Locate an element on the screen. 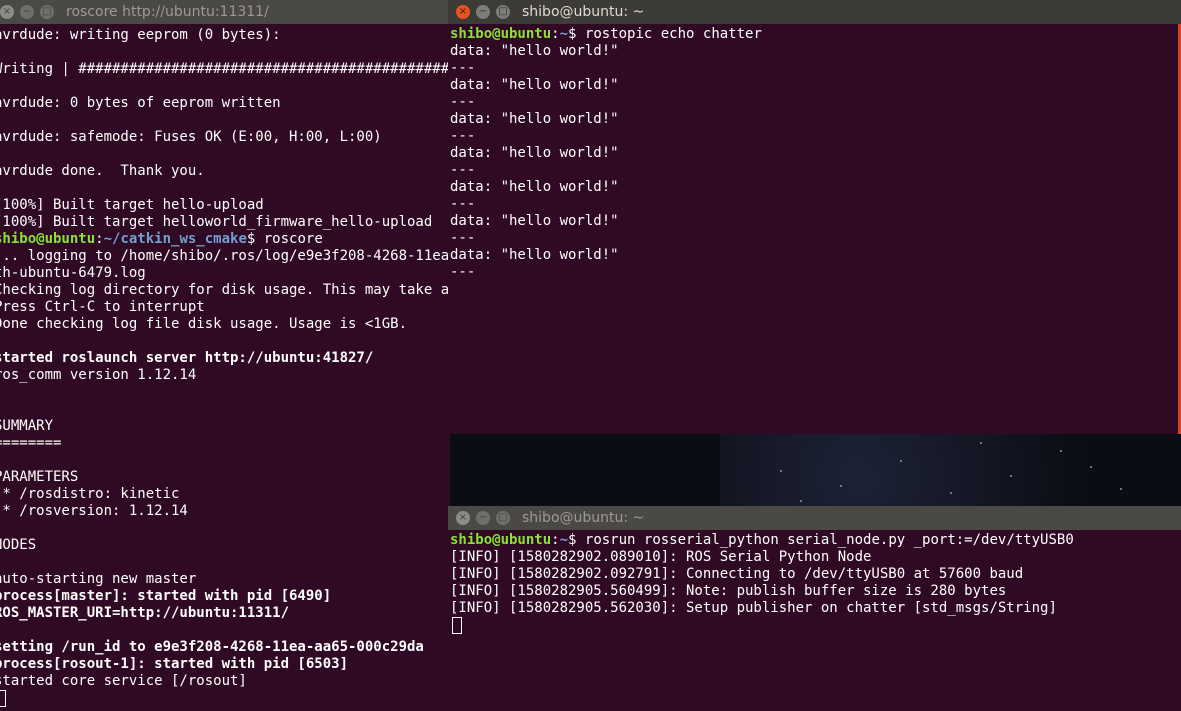  titlebar-roscore: × − □ roscore http://ubuntu:11311/ is located at coordinates (225, 12).